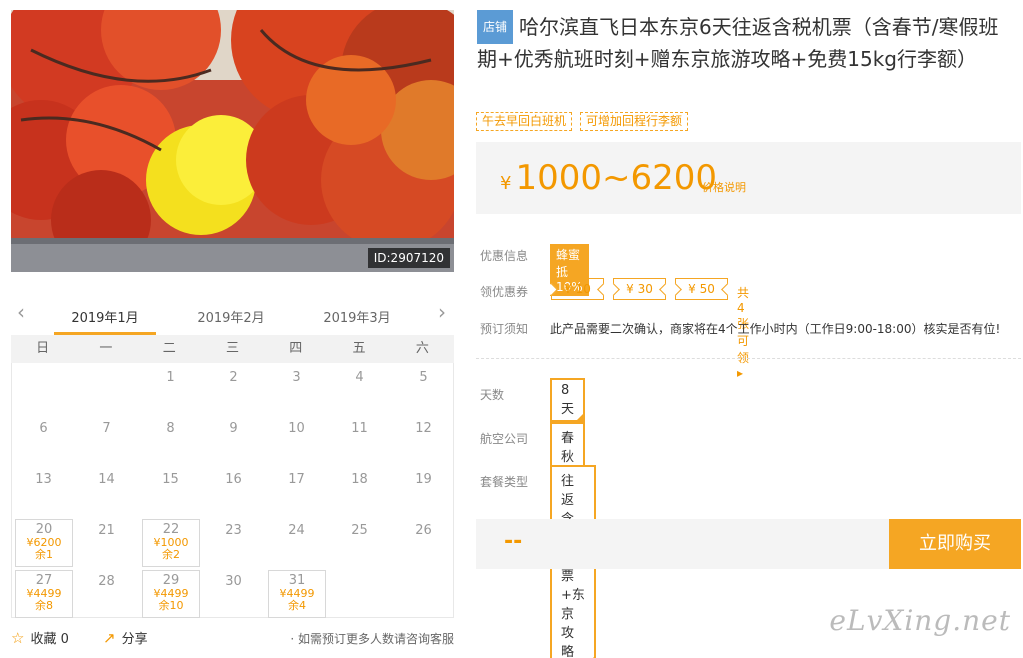 The image size is (1023, 658). I want to click on calendar-day-number: 23, so click(233, 530).